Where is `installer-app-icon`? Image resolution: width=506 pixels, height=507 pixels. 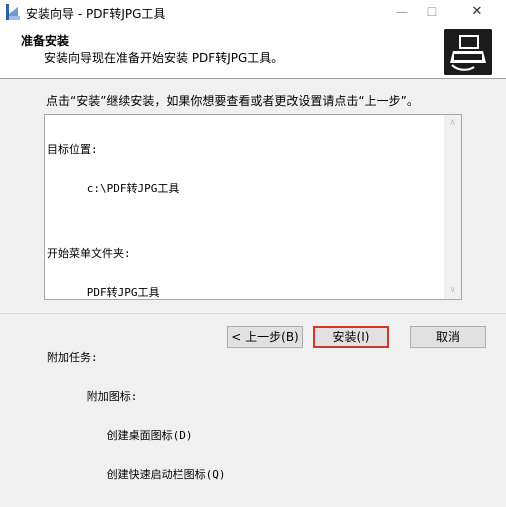
installer-app-icon is located at coordinates (13, 12).